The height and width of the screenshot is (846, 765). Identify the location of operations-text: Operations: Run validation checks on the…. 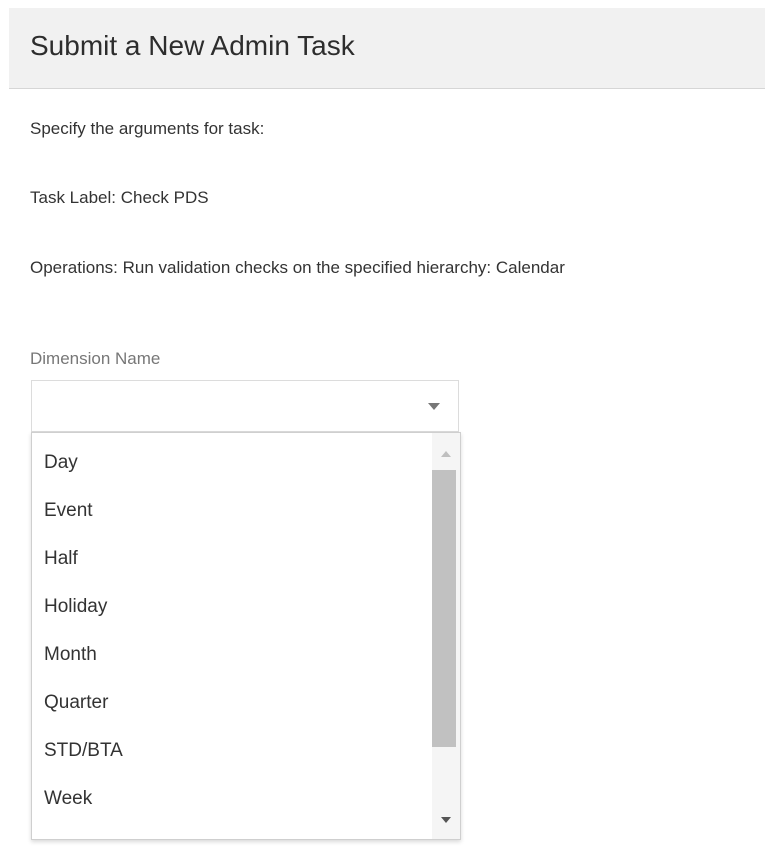
(297, 267).